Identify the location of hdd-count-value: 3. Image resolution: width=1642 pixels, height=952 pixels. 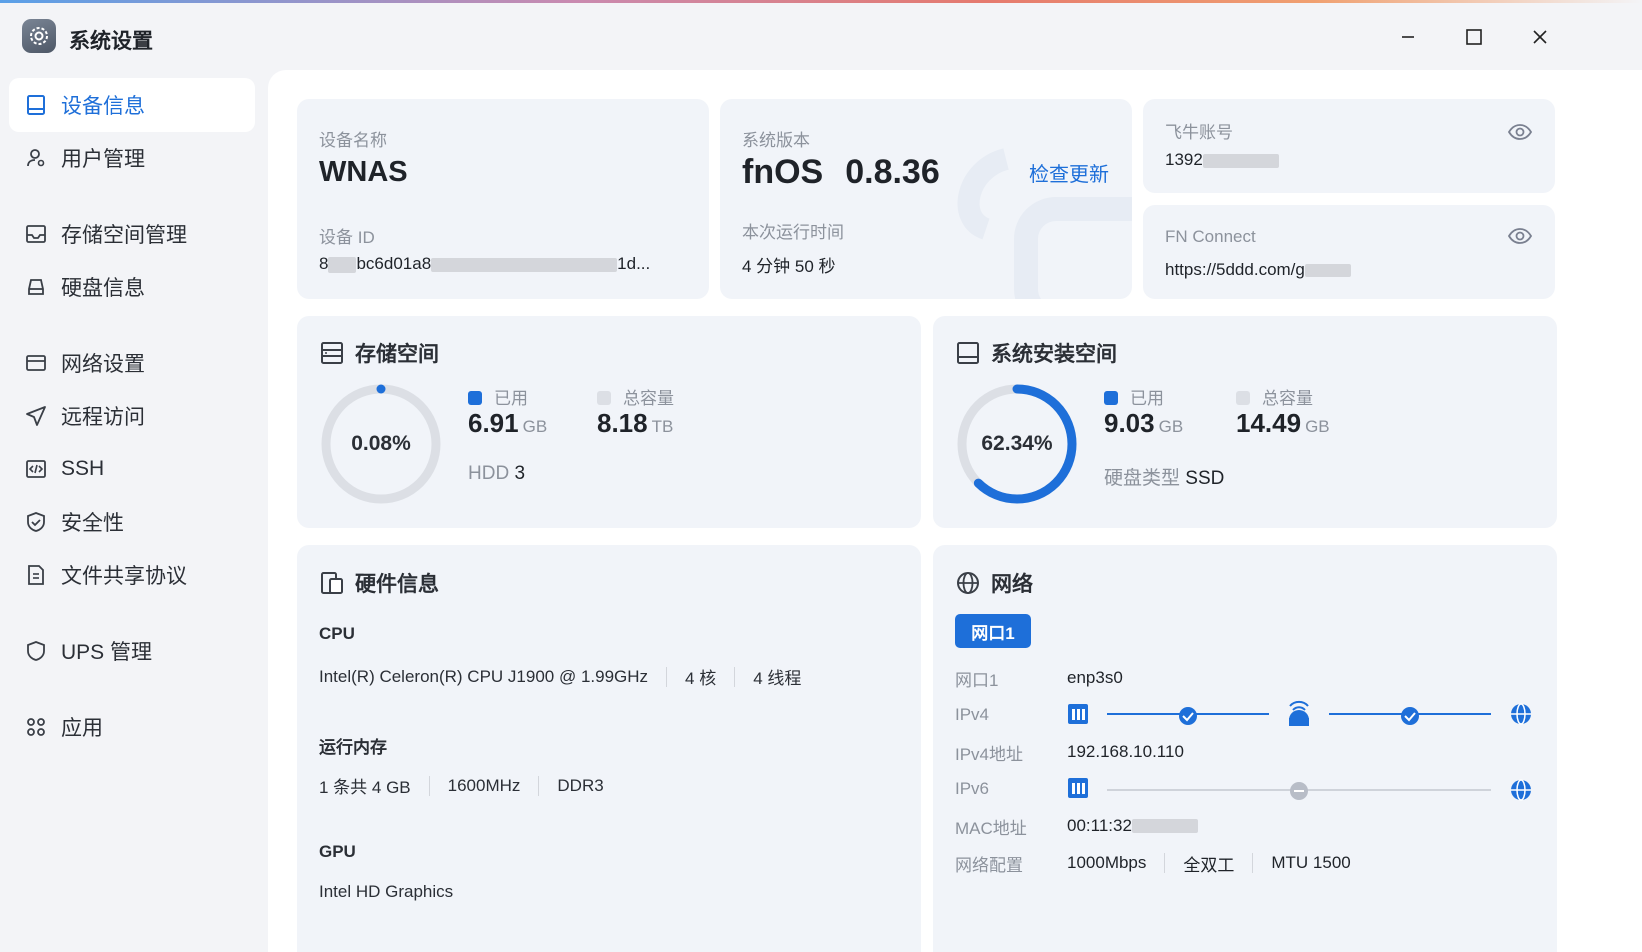
(520, 473).